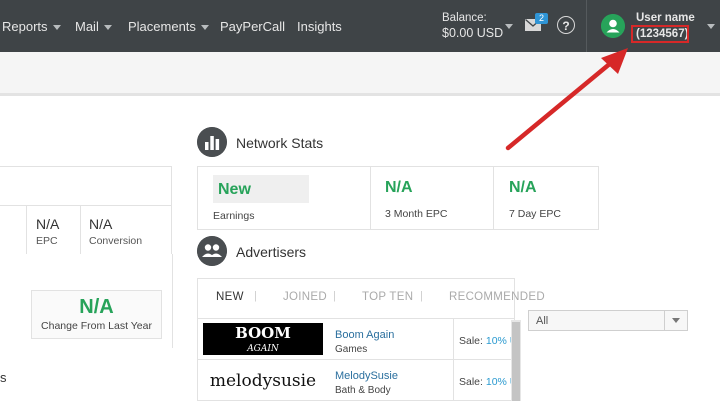 This screenshot has height=401, width=720. I want to click on nav-divider, so click(586, 26).